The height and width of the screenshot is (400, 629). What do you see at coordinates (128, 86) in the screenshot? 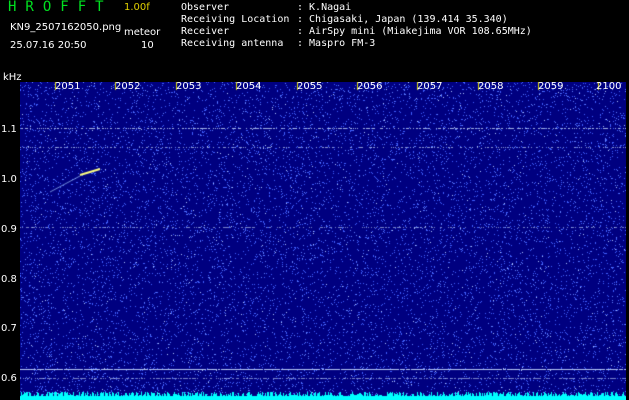
I see `x-tick-label: 2052` at bounding box center [128, 86].